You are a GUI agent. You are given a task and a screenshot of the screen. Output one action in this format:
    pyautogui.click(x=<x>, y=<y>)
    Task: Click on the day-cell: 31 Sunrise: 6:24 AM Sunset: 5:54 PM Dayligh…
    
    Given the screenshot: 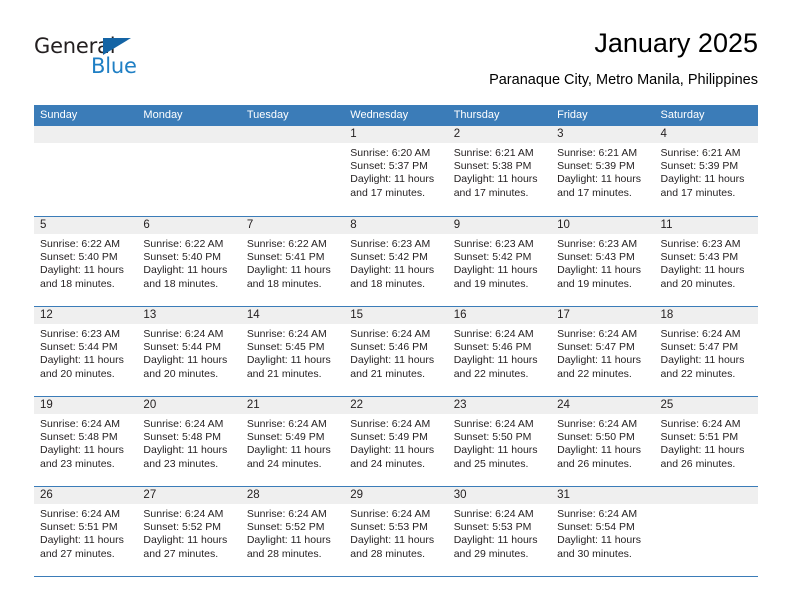 What is the action you would take?
    pyautogui.click(x=602, y=531)
    